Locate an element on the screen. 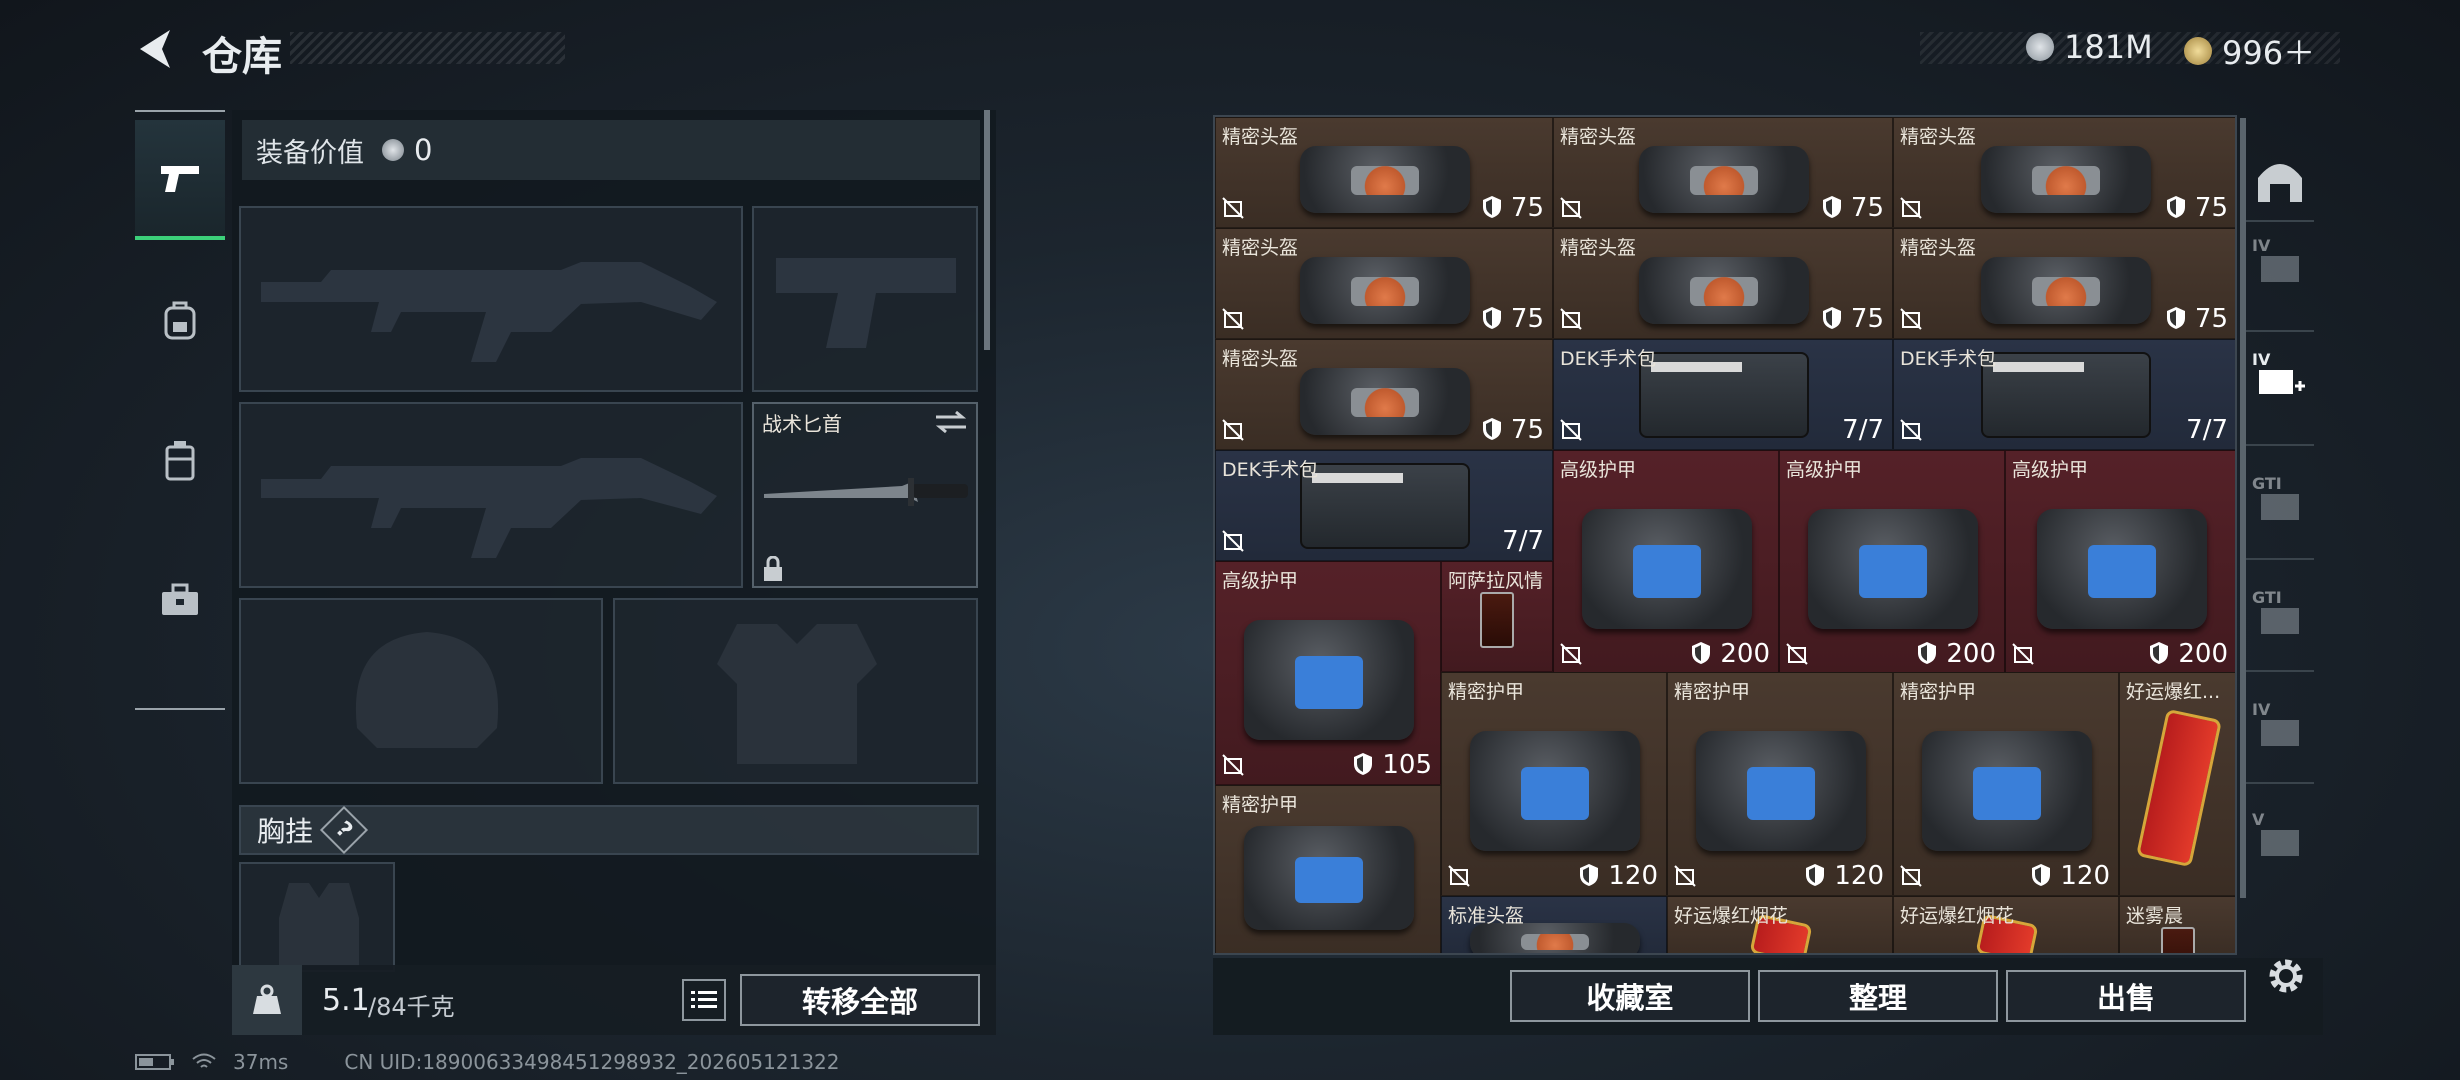  sidearm-slot is located at coordinates (865, 299).